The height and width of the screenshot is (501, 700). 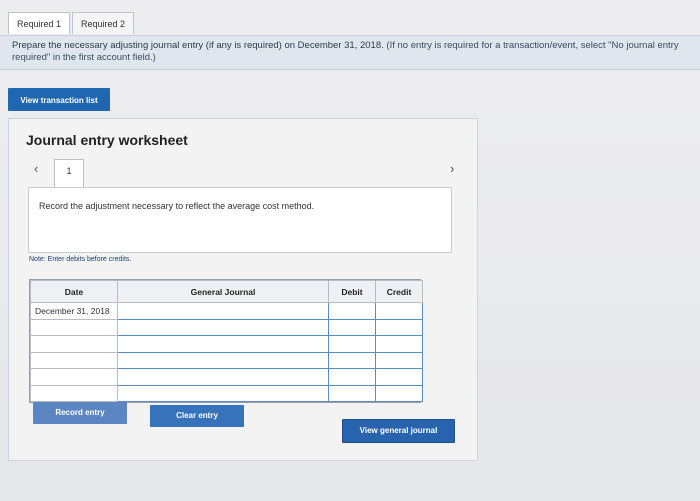 What do you see at coordinates (197, 416) in the screenshot?
I see `clear-entry-button: Clear entry` at bounding box center [197, 416].